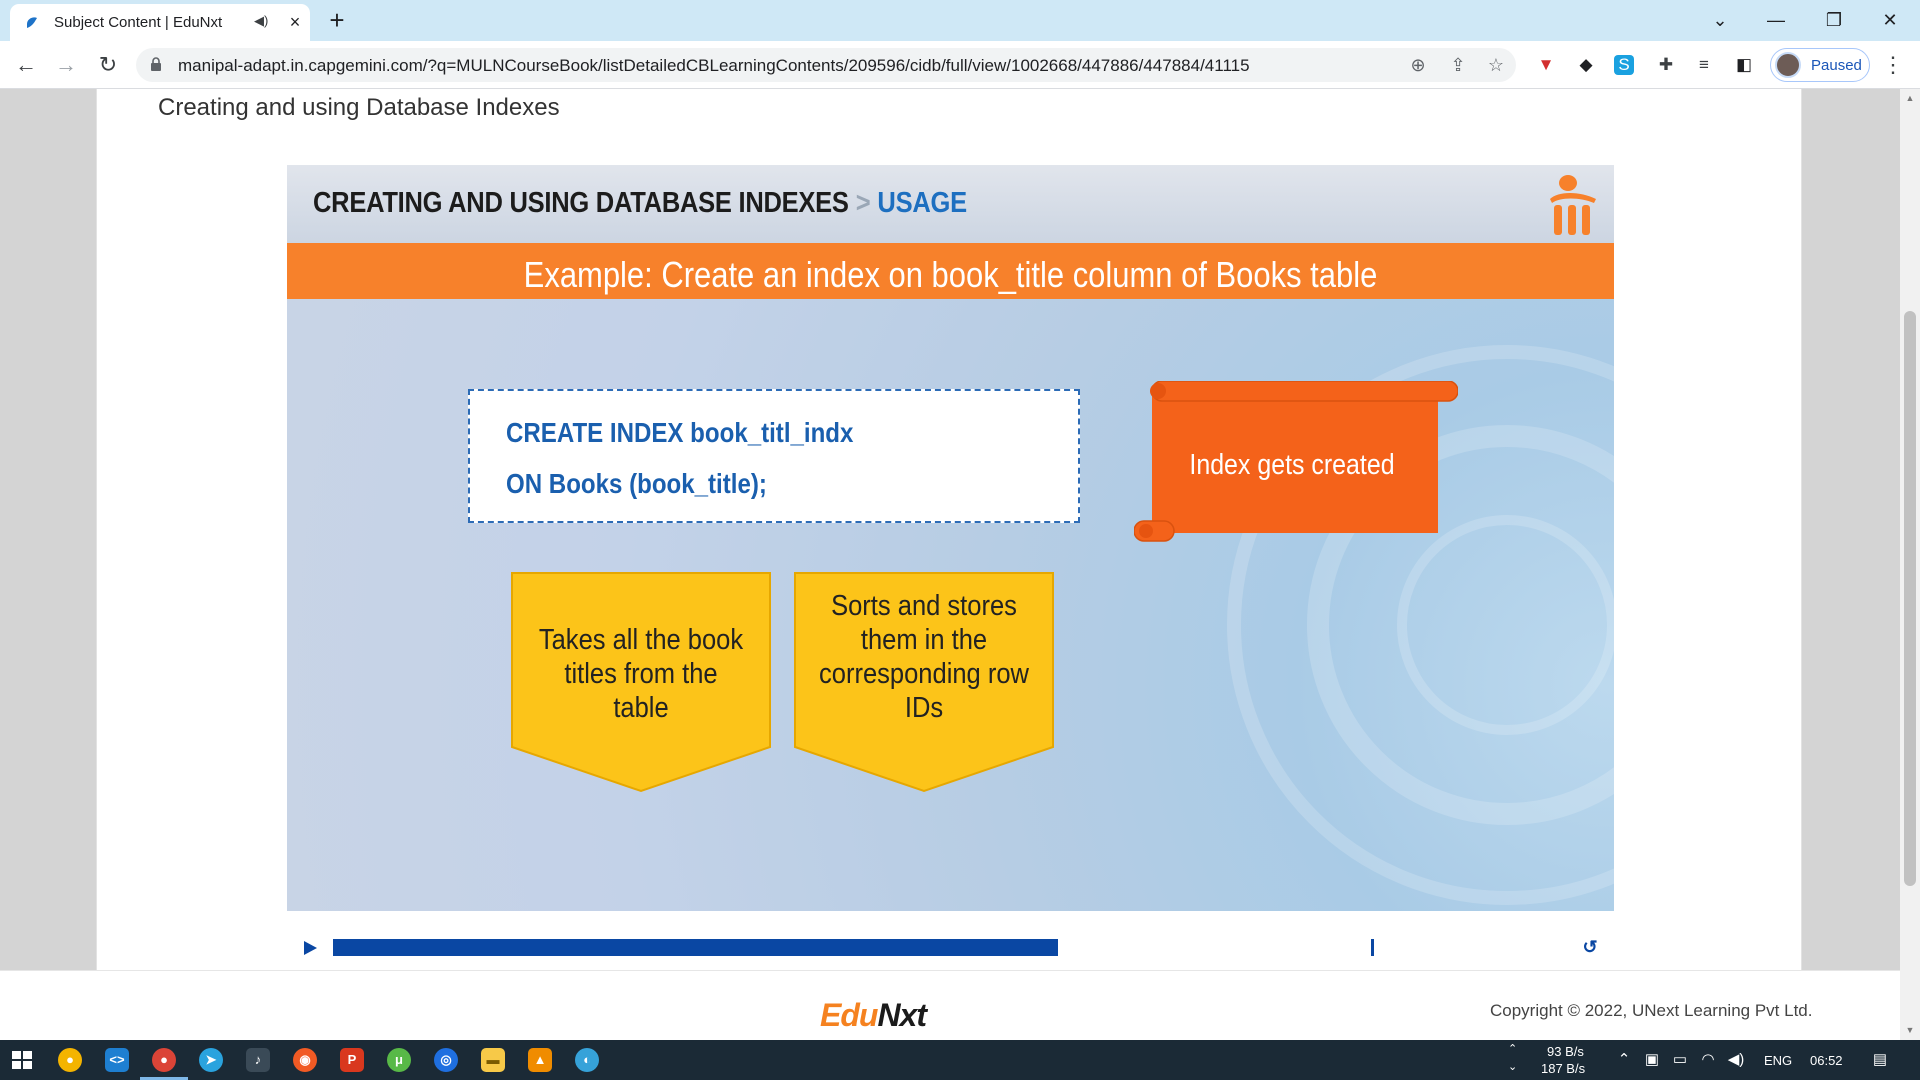  I want to click on postman-icon: ◉, so click(305, 1060).